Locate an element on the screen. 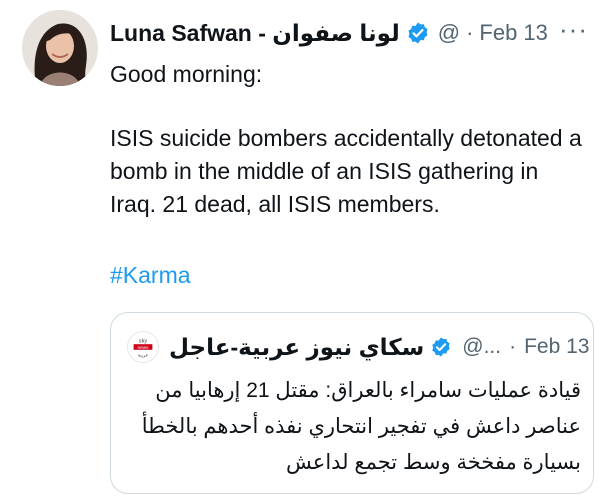  sky-news-logo-icon: sky news عربية is located at coordinates (143, 347).